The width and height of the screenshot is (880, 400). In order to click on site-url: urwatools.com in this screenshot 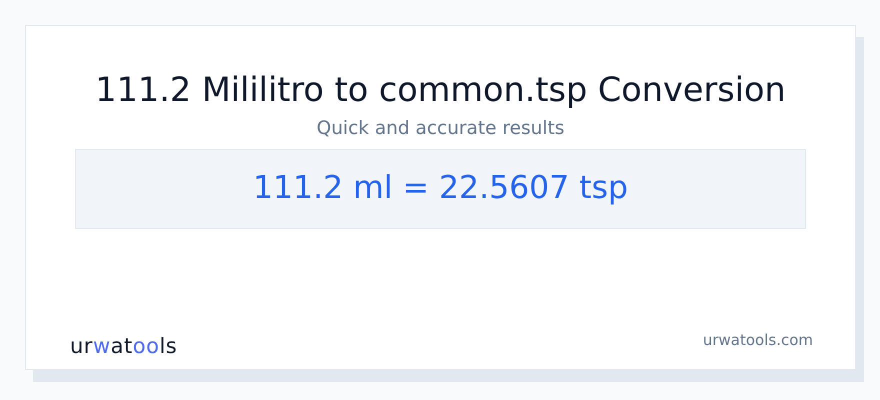, I will do `click(757, 340)`.